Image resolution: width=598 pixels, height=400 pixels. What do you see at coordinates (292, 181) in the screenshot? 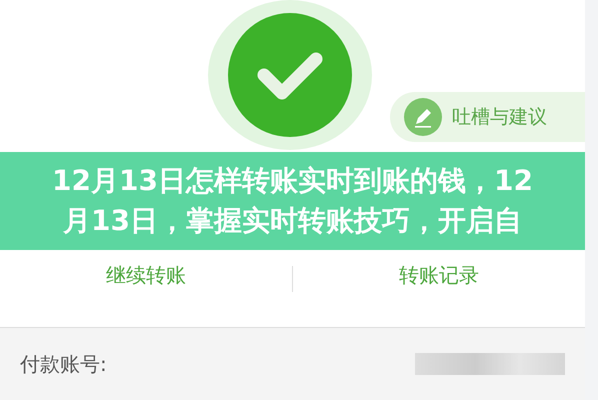
I see `headline: 12月13日怎样转账实时到账的钱，12` at bounding box center [292, 181].